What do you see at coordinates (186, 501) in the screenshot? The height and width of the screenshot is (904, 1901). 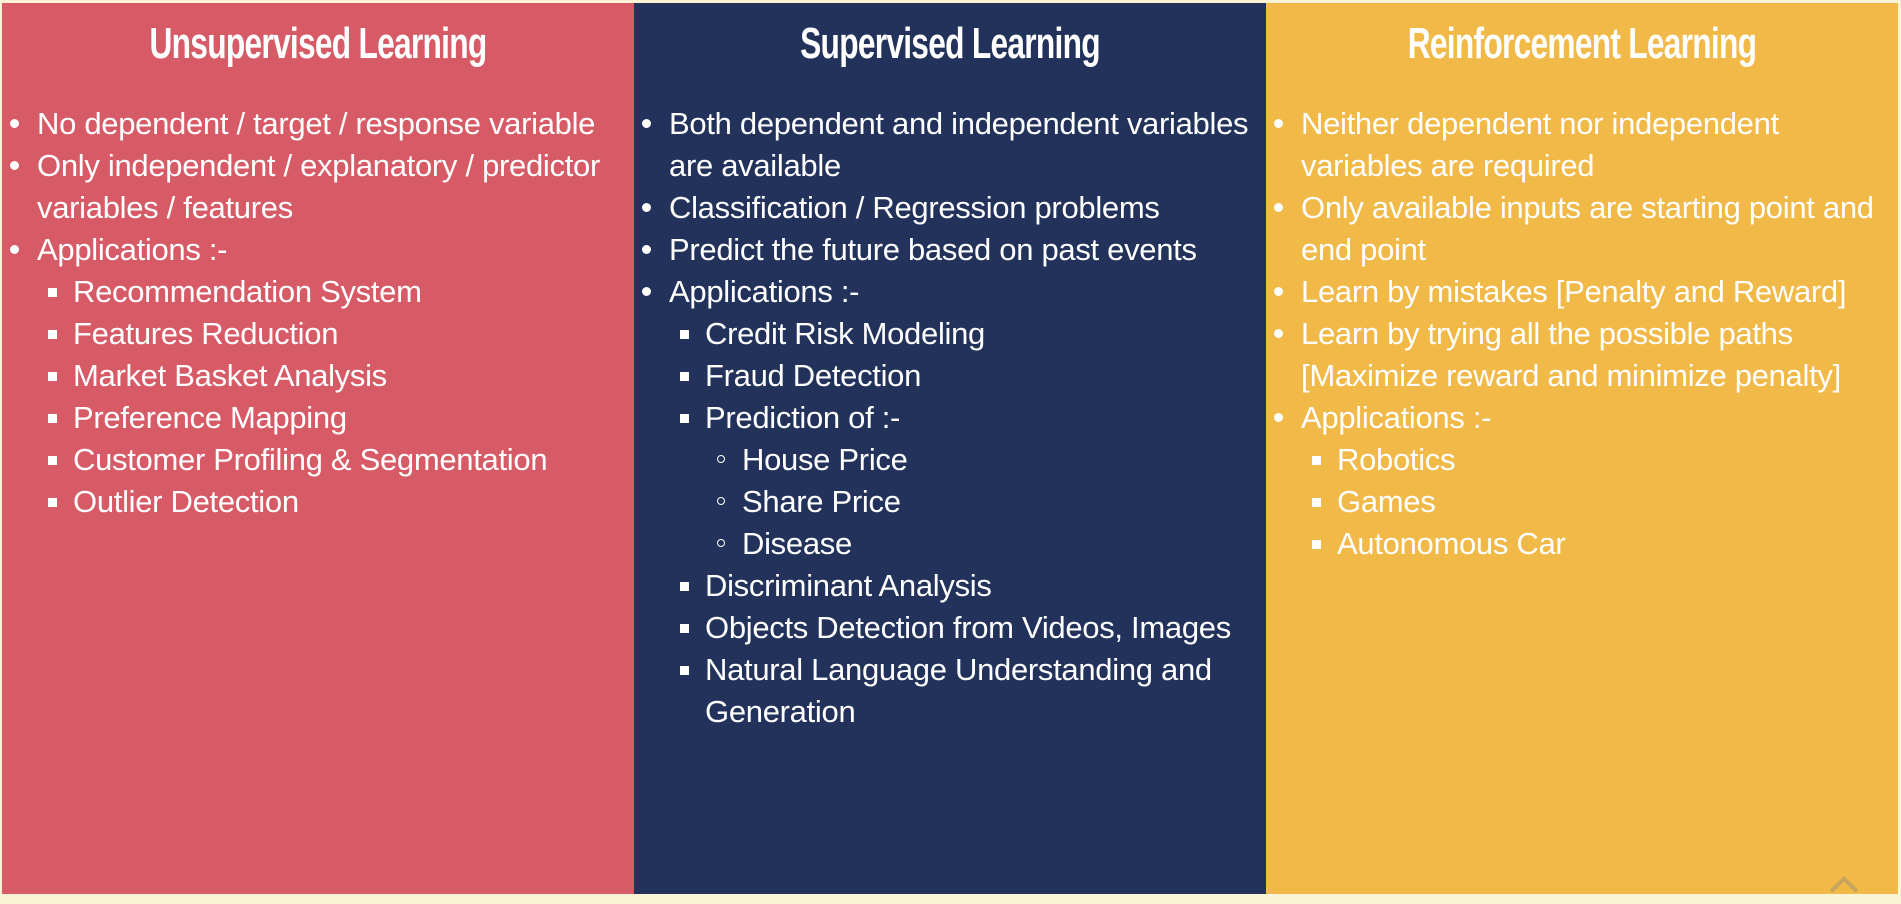 I see `application-text: Outlier Detection` at bounding box center [186, 501].